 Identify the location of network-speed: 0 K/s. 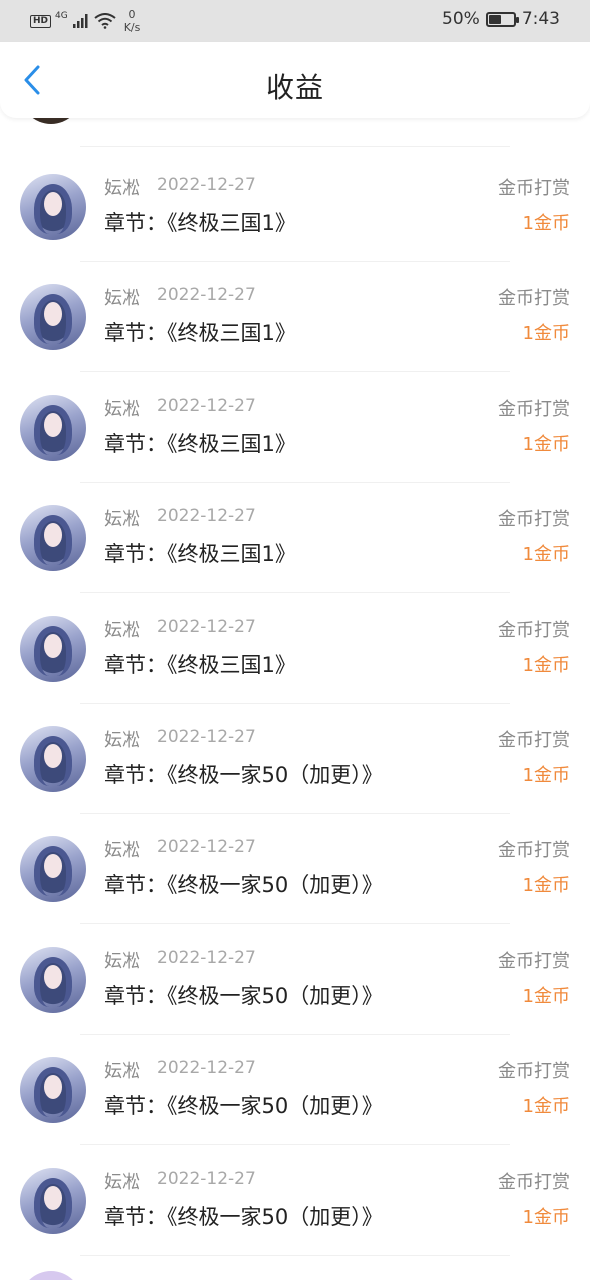
(132, 21).